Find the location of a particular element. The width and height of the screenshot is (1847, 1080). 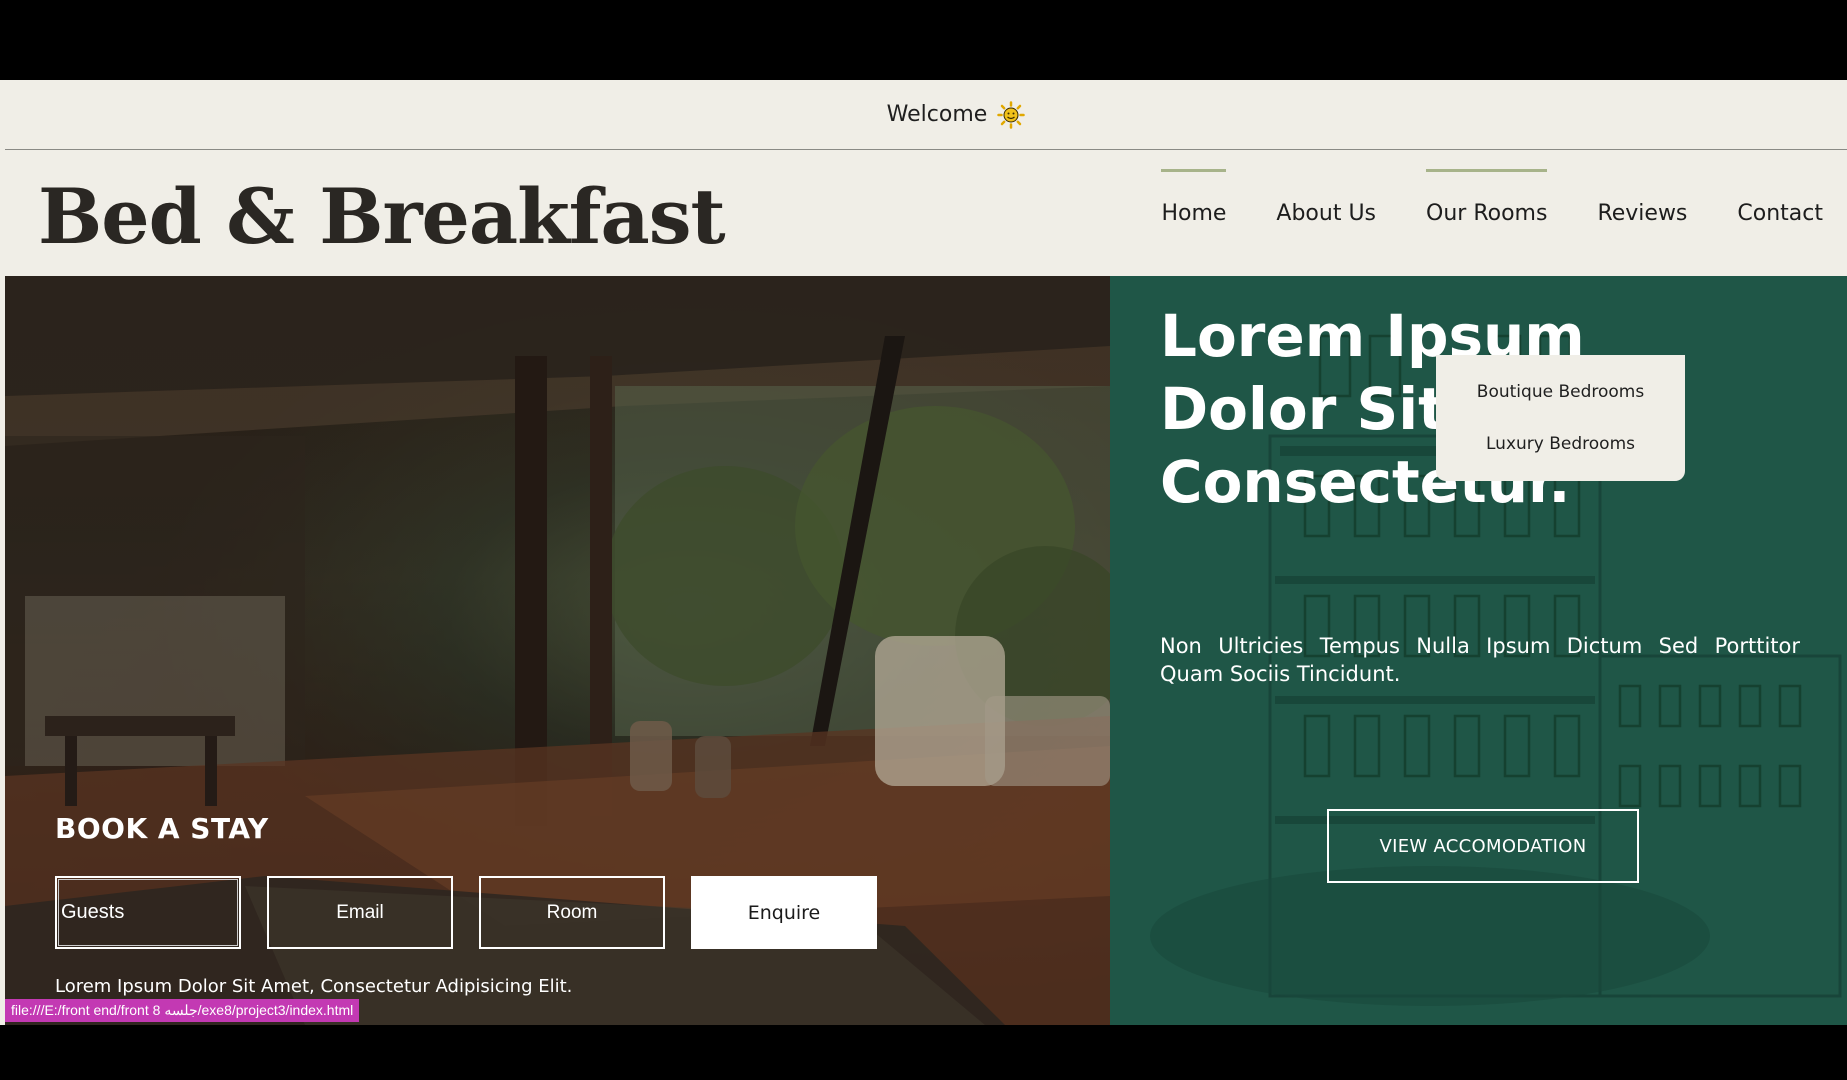

nav-about-us: About Us is located at coordinates (1326, 213).